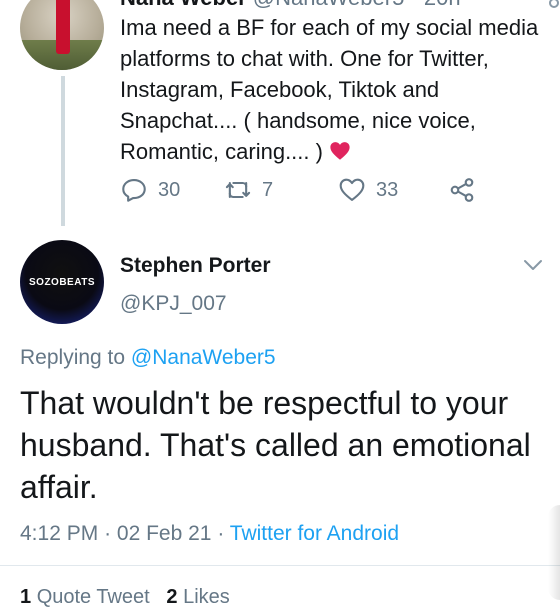  I want to click on reply-icon, so click(134, 190).